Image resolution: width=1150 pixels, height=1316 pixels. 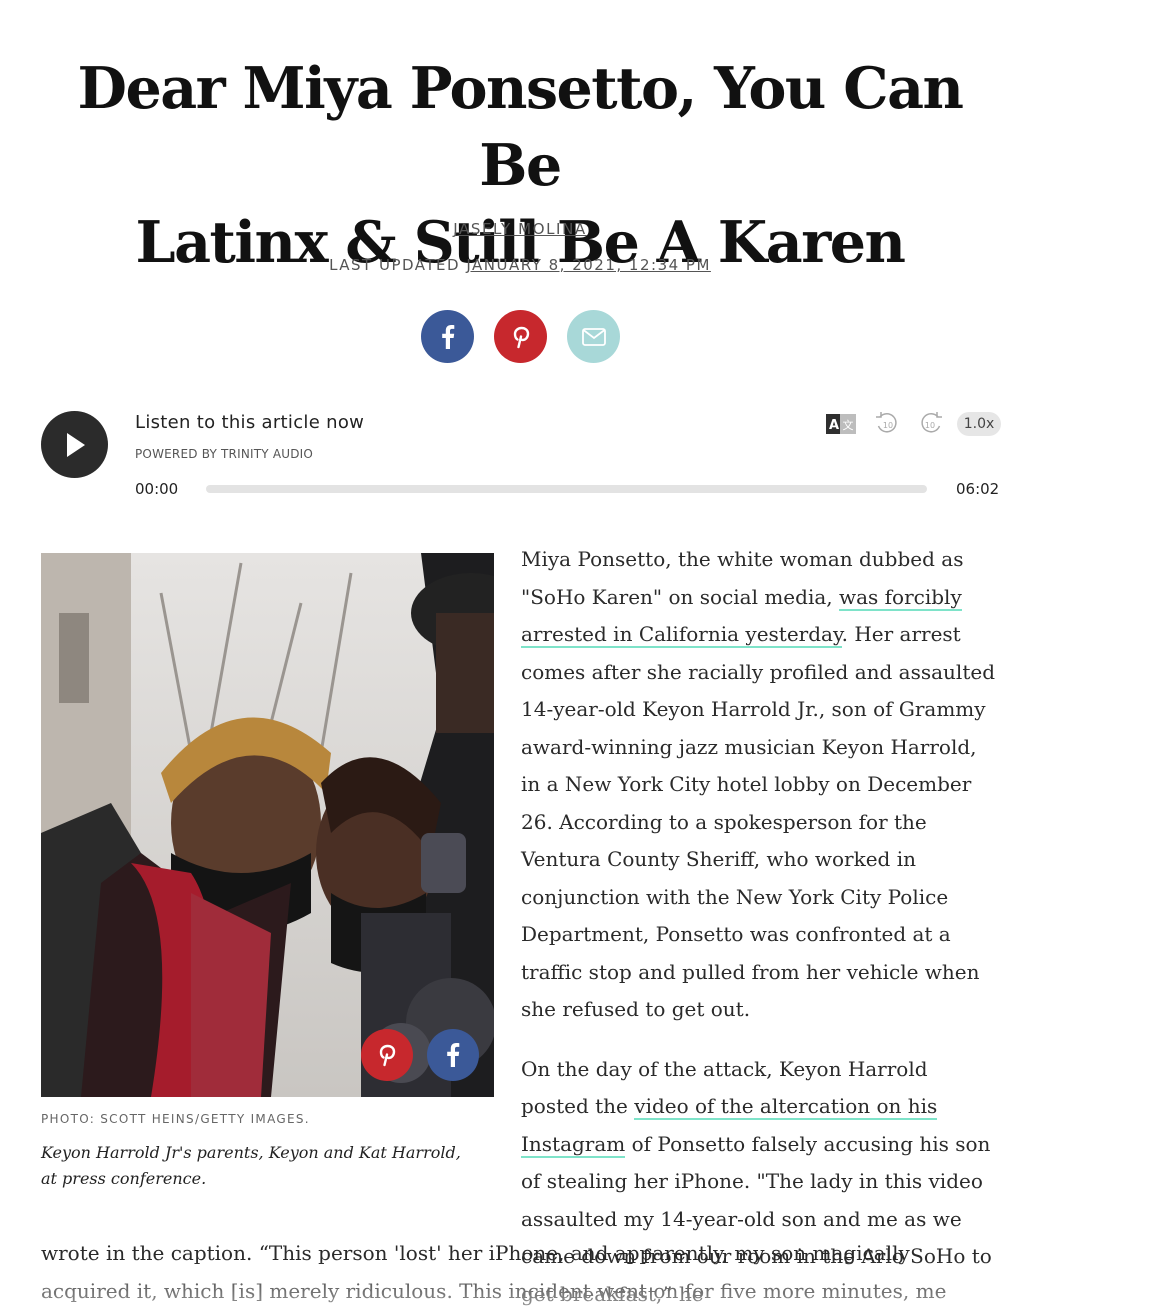 I want to click on rewind-10-icon: 10, so click(x=886, y=422).